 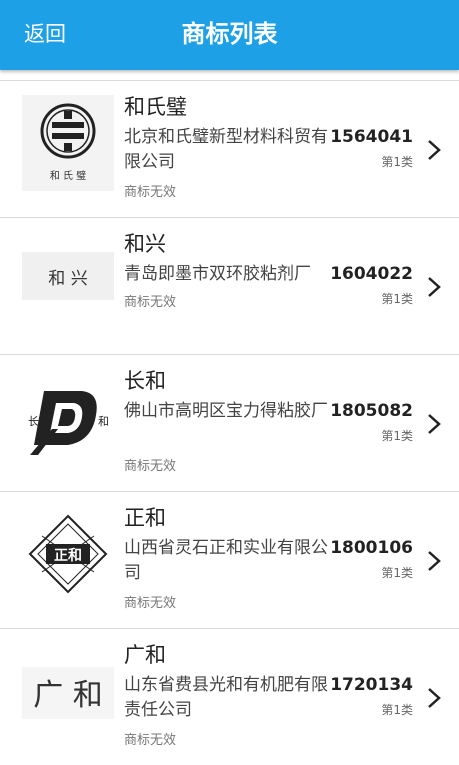 What do you see at coordinates (155, 107) in the screenshot?
I see `trademark-name: 和氏璧` at bounding box center [155, 107].